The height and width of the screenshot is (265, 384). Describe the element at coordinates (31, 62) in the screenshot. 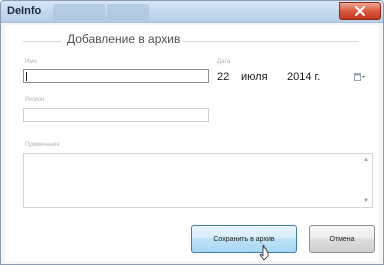

I see `name-label: Имя` at that location.